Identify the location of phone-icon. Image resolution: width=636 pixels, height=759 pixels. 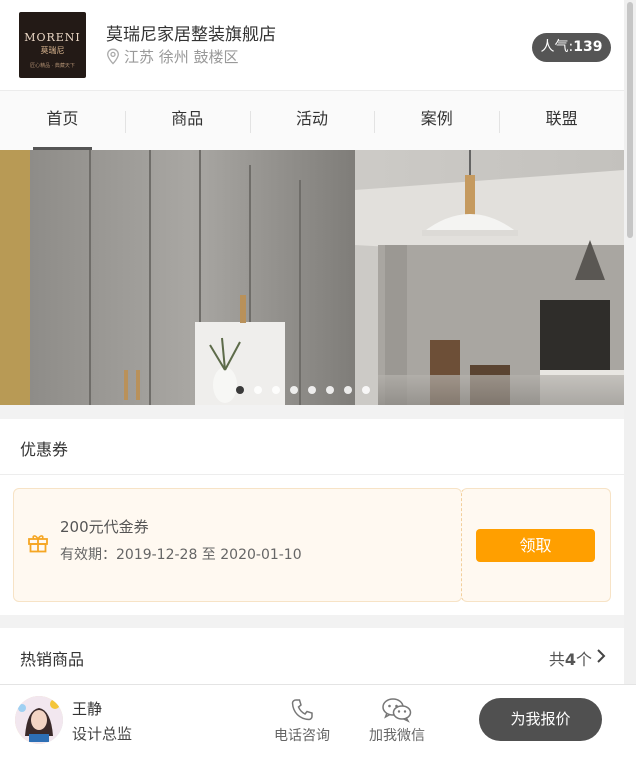
(302, 710).